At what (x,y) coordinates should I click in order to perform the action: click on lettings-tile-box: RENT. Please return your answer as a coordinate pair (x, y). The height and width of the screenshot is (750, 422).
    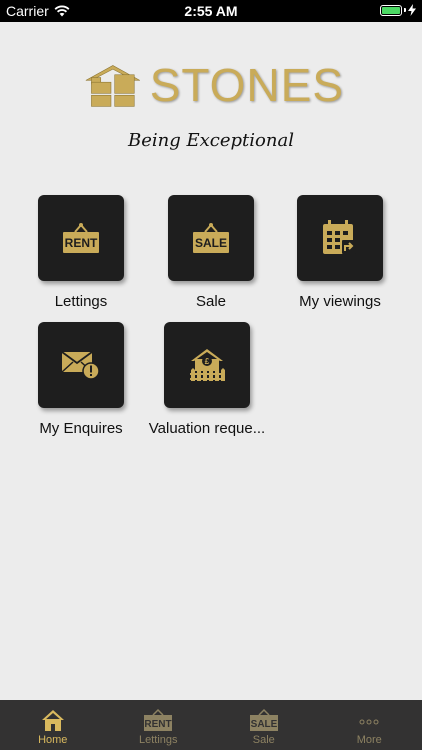
    Looking at the image, I should click on (81, 238).